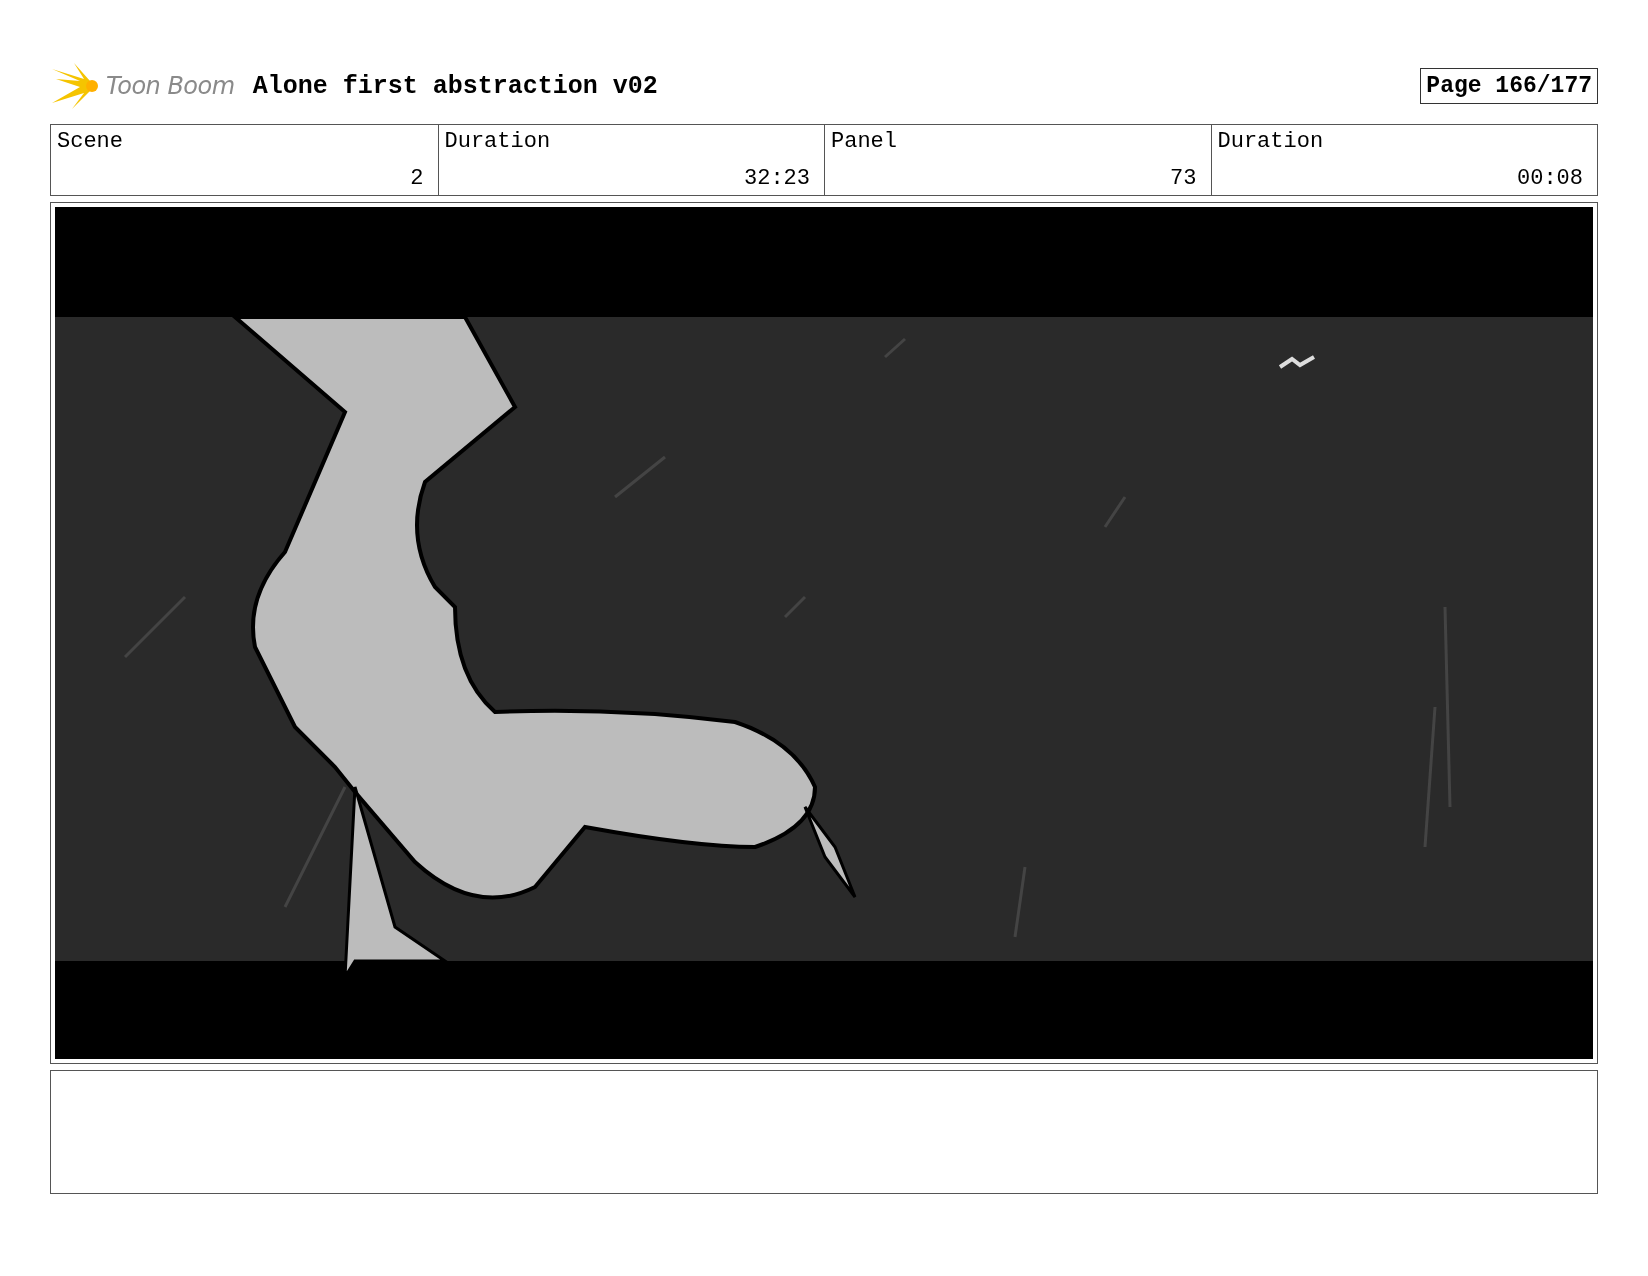 Image resolution: width=1648 pixels, height=1276 pixels. What do you see at coordinates (417, 178) in the screenshot?
I see `field-value: 2` at bounding box center [417, 178].